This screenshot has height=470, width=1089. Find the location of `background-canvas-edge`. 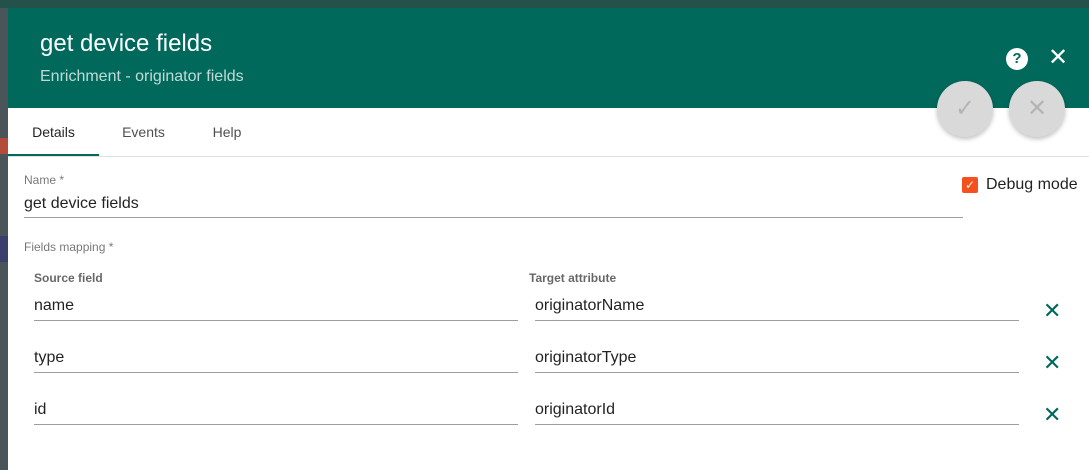

background-canvas-edge is located at coordinates (4, 235).